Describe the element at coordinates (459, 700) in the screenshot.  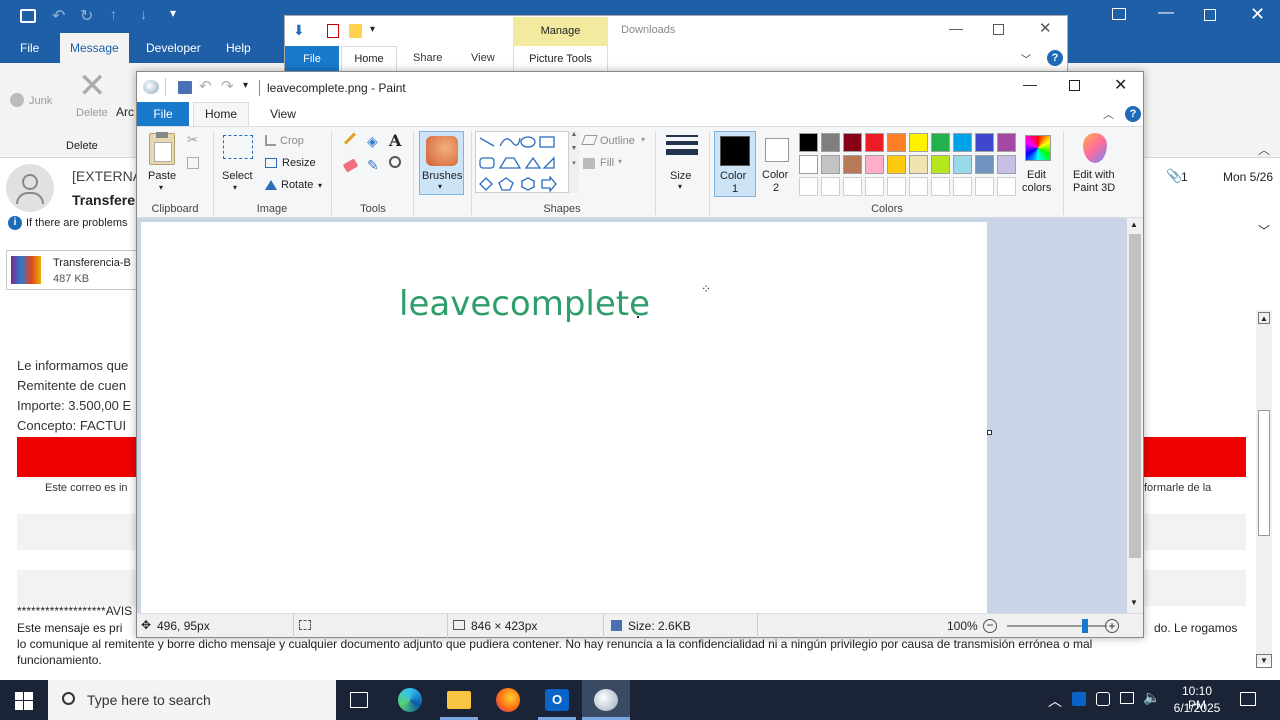
I see `file-explorer-icon` at that location.